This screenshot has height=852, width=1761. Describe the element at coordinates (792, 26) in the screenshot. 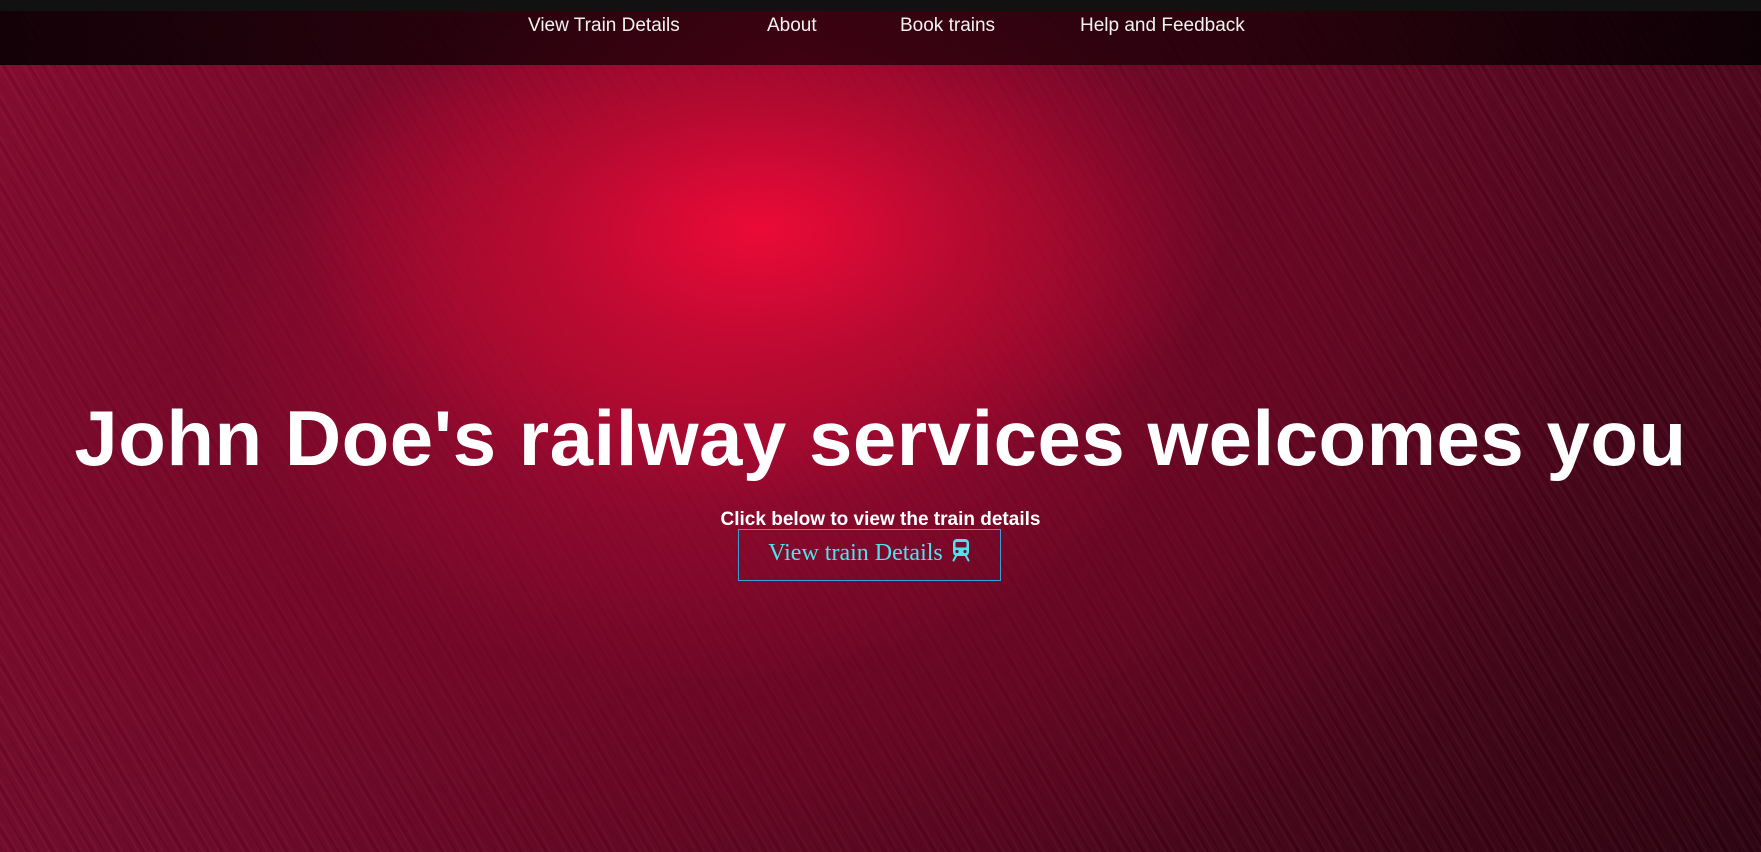

I see `nav-link-about: About` at that location.